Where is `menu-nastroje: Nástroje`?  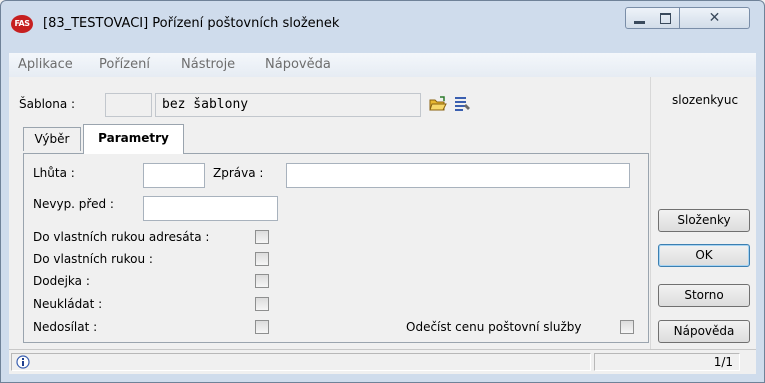 menu-nastroje: Nástroje is located at coordinates (208, 64).